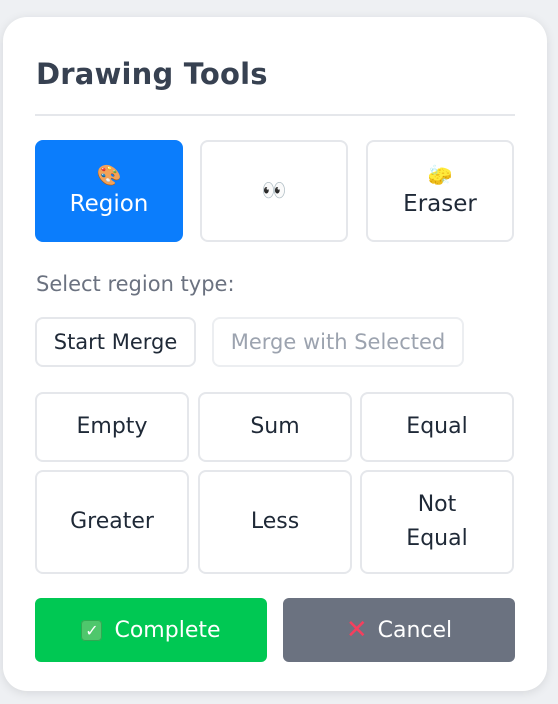  I want to click on cancel-label: Cancel, so click(415, 630).